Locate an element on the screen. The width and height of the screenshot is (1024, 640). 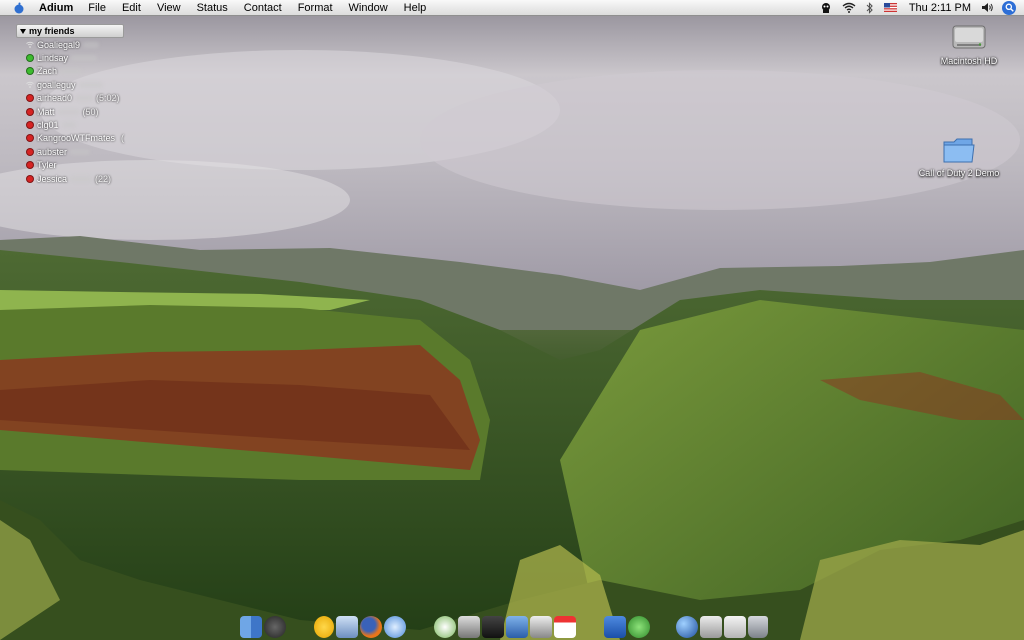
idle-time: (50) is located at coordinates (90, 111).